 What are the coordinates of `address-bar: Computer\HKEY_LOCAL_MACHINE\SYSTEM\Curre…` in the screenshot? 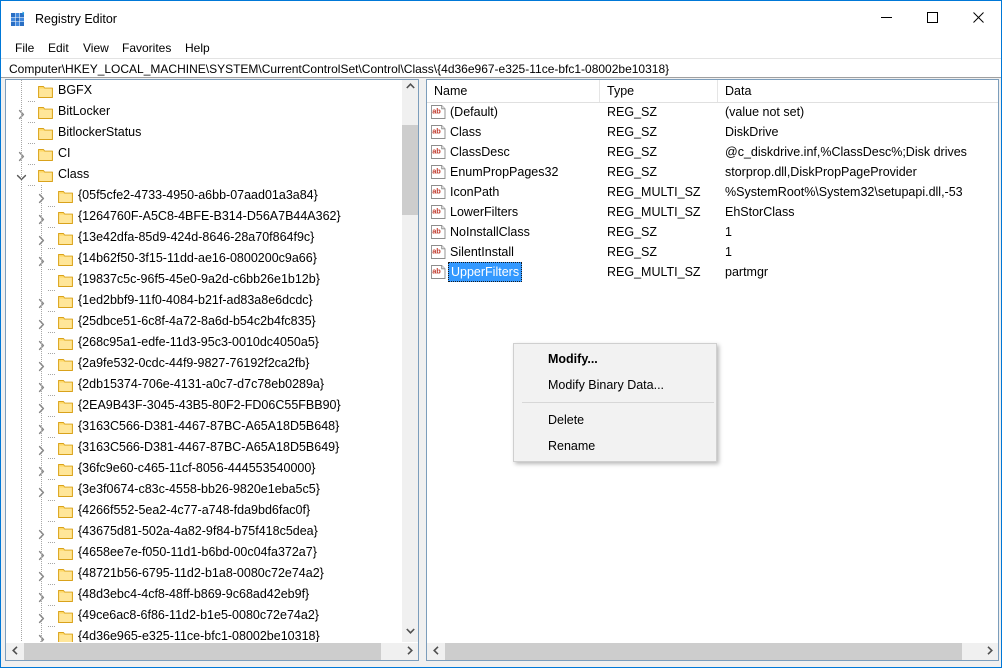 It's located at (501, 68).